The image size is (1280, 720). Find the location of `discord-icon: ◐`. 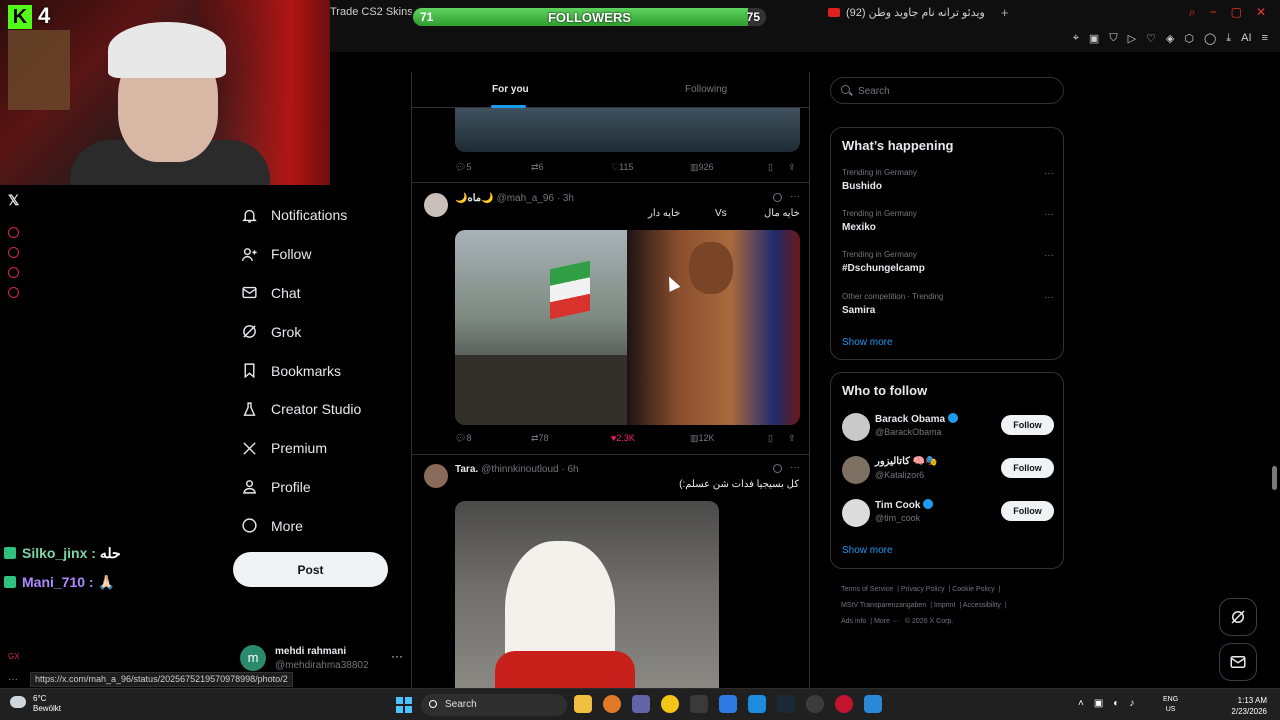

discord-icon: ◐ is located at coordinates (1116, 703).